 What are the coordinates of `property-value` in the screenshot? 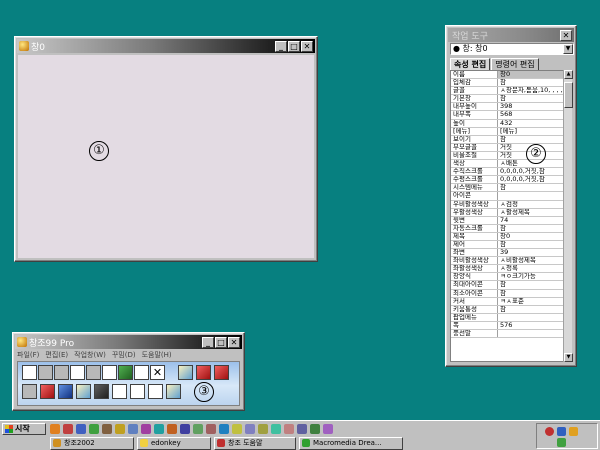 It's located at (531, 195).